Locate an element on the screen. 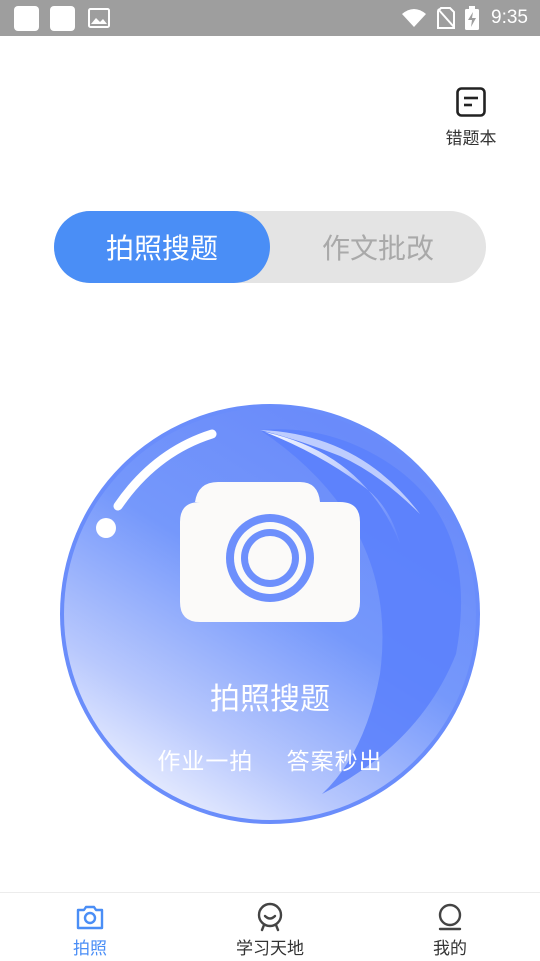  nav-item-mine: 我的 is located at coordinates (450, 927).